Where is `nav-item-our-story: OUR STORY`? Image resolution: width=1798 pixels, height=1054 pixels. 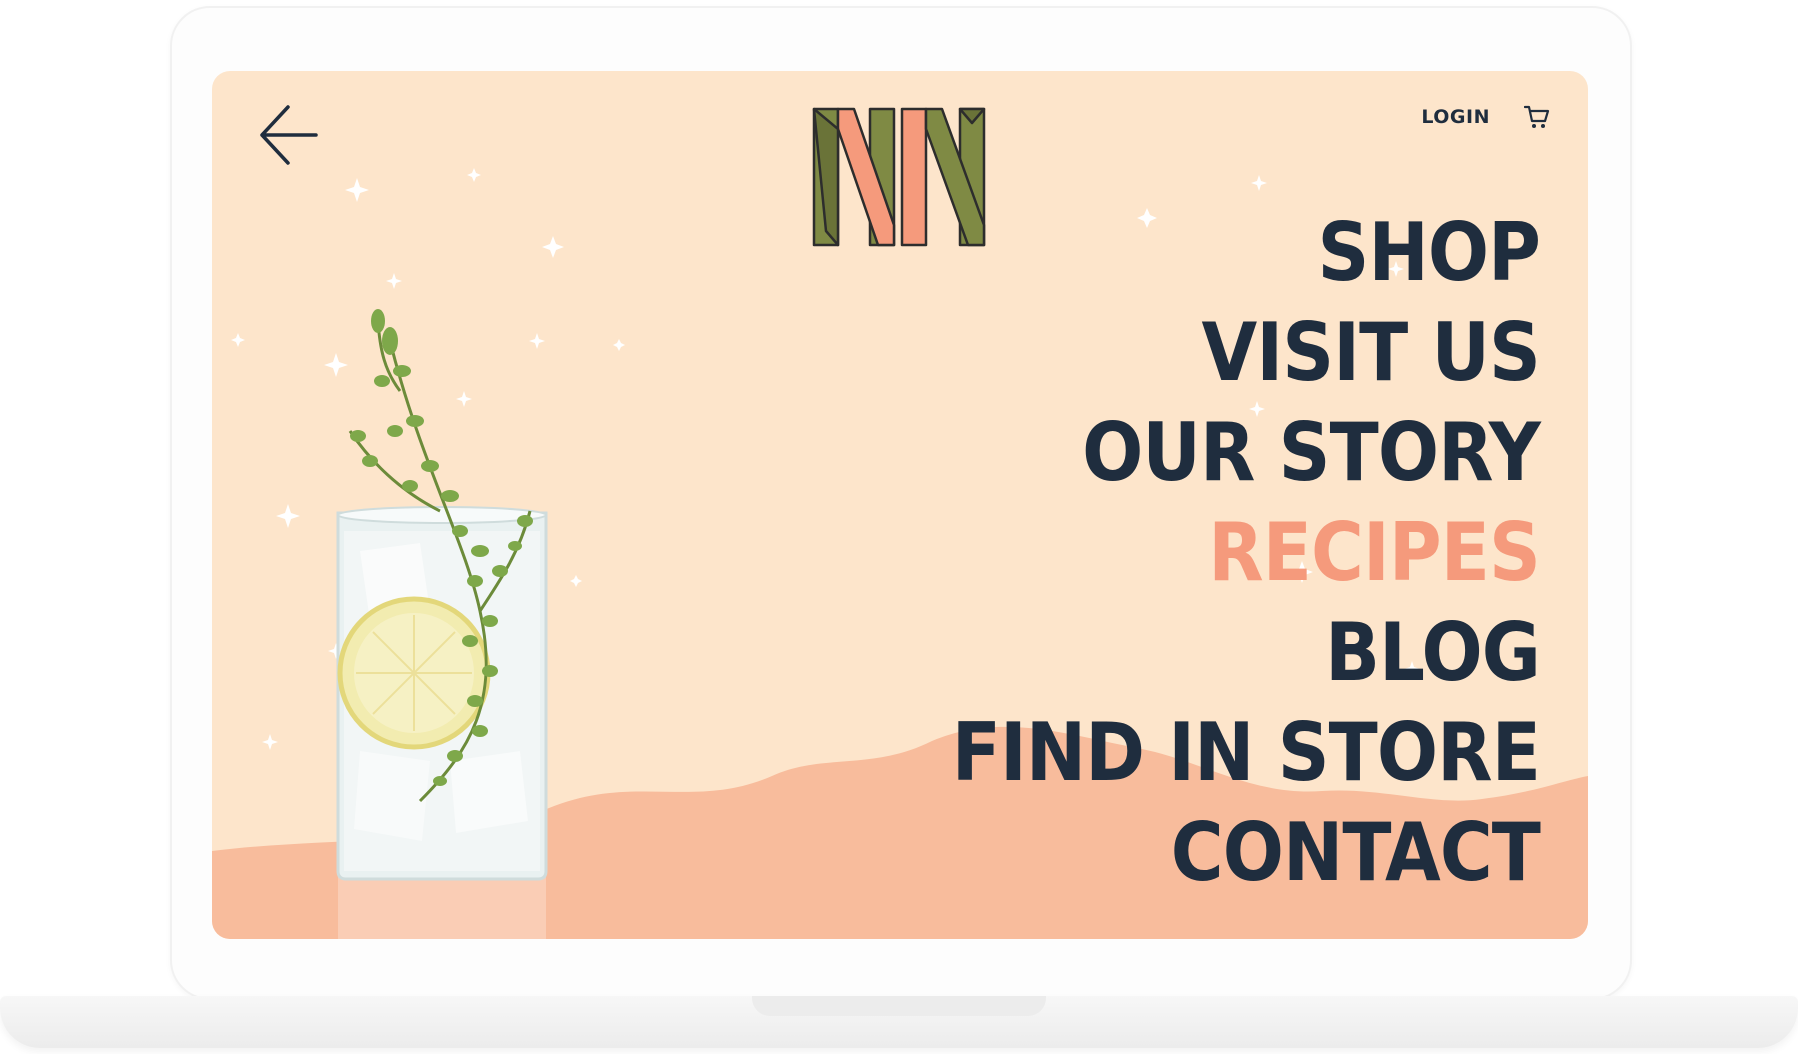
nav-item-our-story: OUR STORY is located at coordinates (1216, 453).